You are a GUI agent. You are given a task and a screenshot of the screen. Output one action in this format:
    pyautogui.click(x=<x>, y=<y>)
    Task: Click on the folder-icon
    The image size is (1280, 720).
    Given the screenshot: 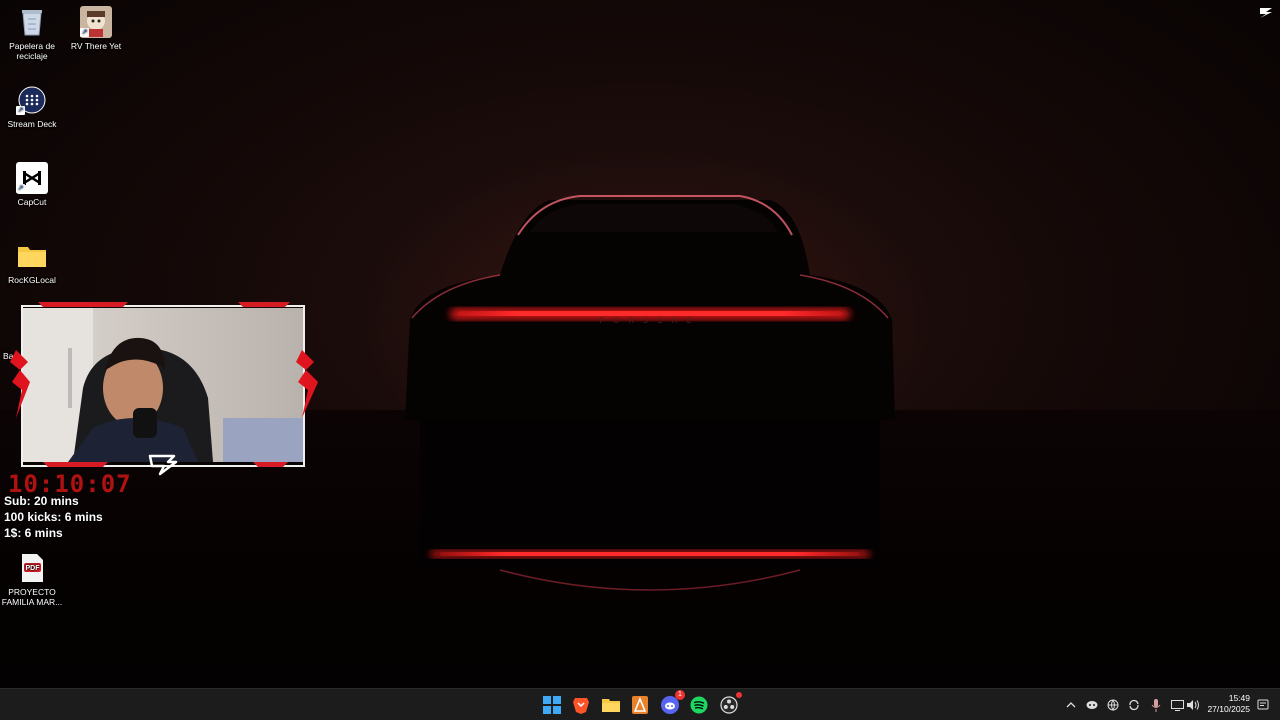 What is the action you would take?
    pyautogui.click(x=32, y=256)
    